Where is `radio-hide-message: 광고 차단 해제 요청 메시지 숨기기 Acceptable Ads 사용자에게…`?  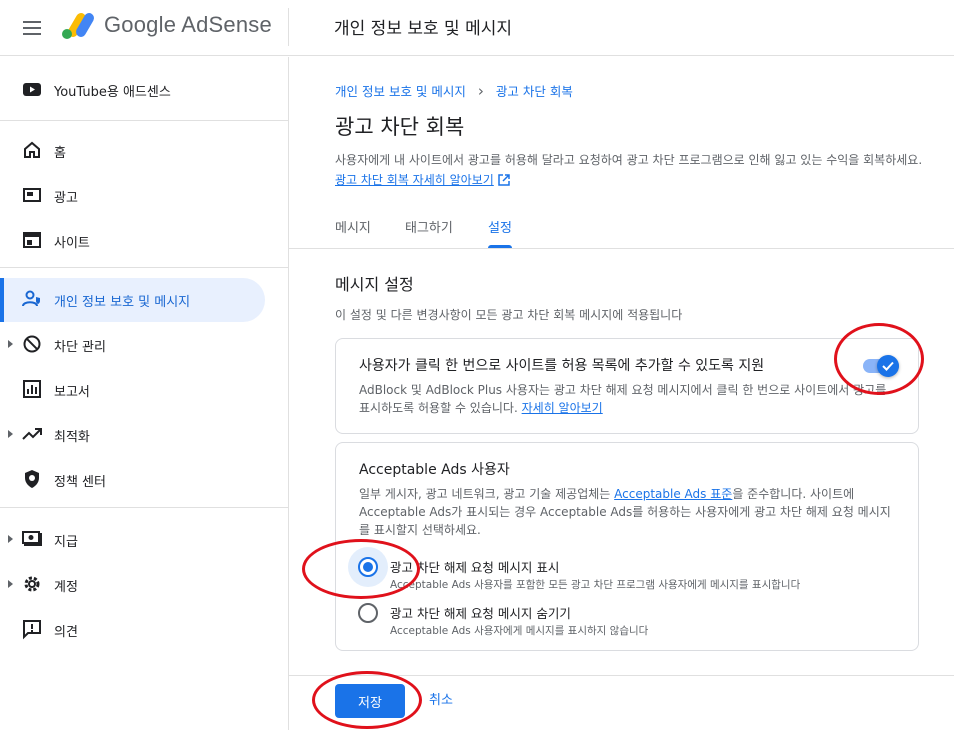 radio-hide-message: 광고 차단 해제 요청 메시지 숨기기 Acceptable Ads 사용자에게… is located at coordinates (628, 621).